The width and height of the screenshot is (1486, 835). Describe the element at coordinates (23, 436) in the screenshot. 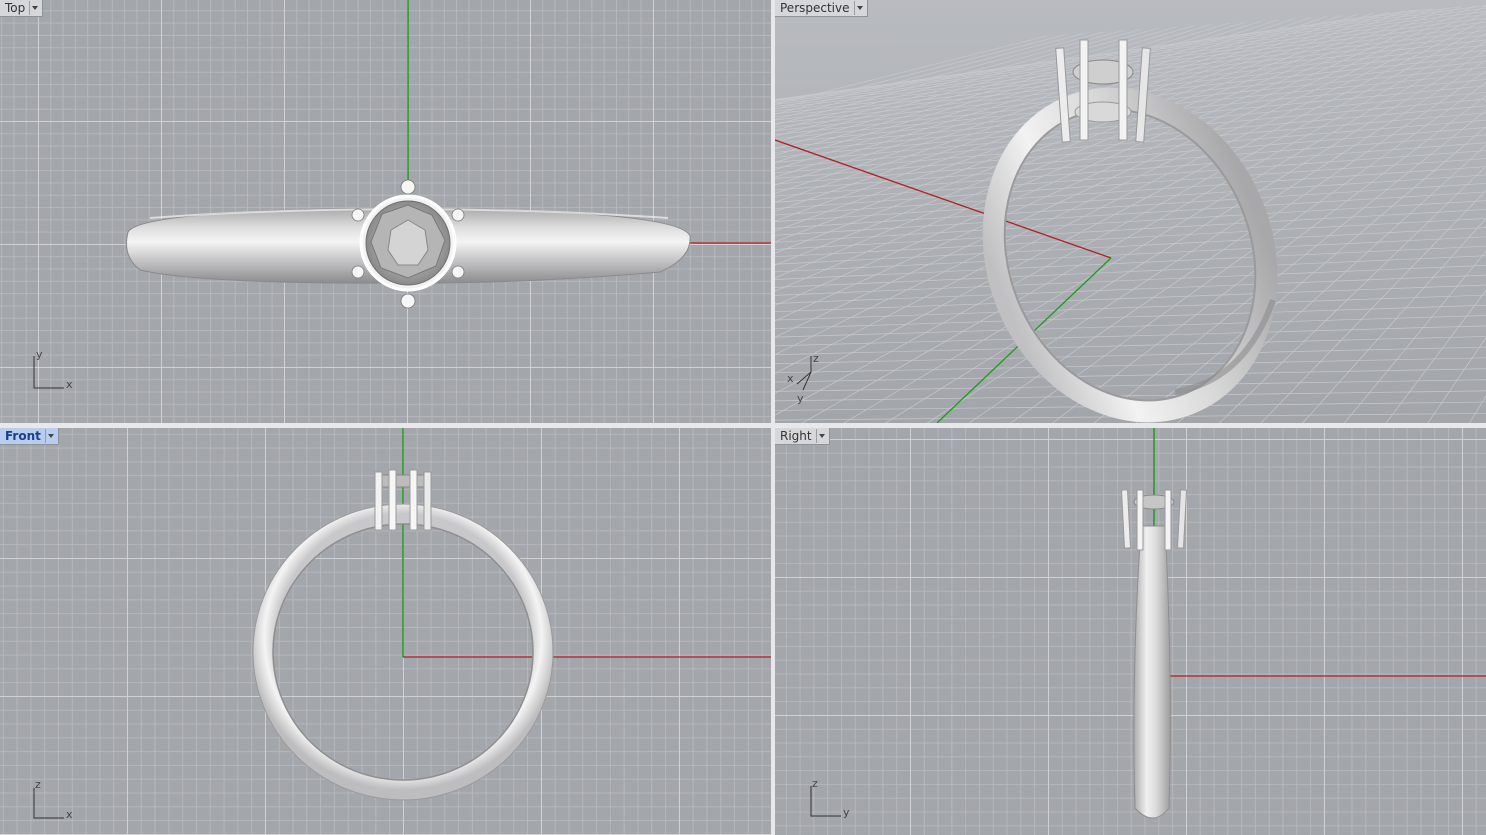

I see `viewport-title: Front` at that location.